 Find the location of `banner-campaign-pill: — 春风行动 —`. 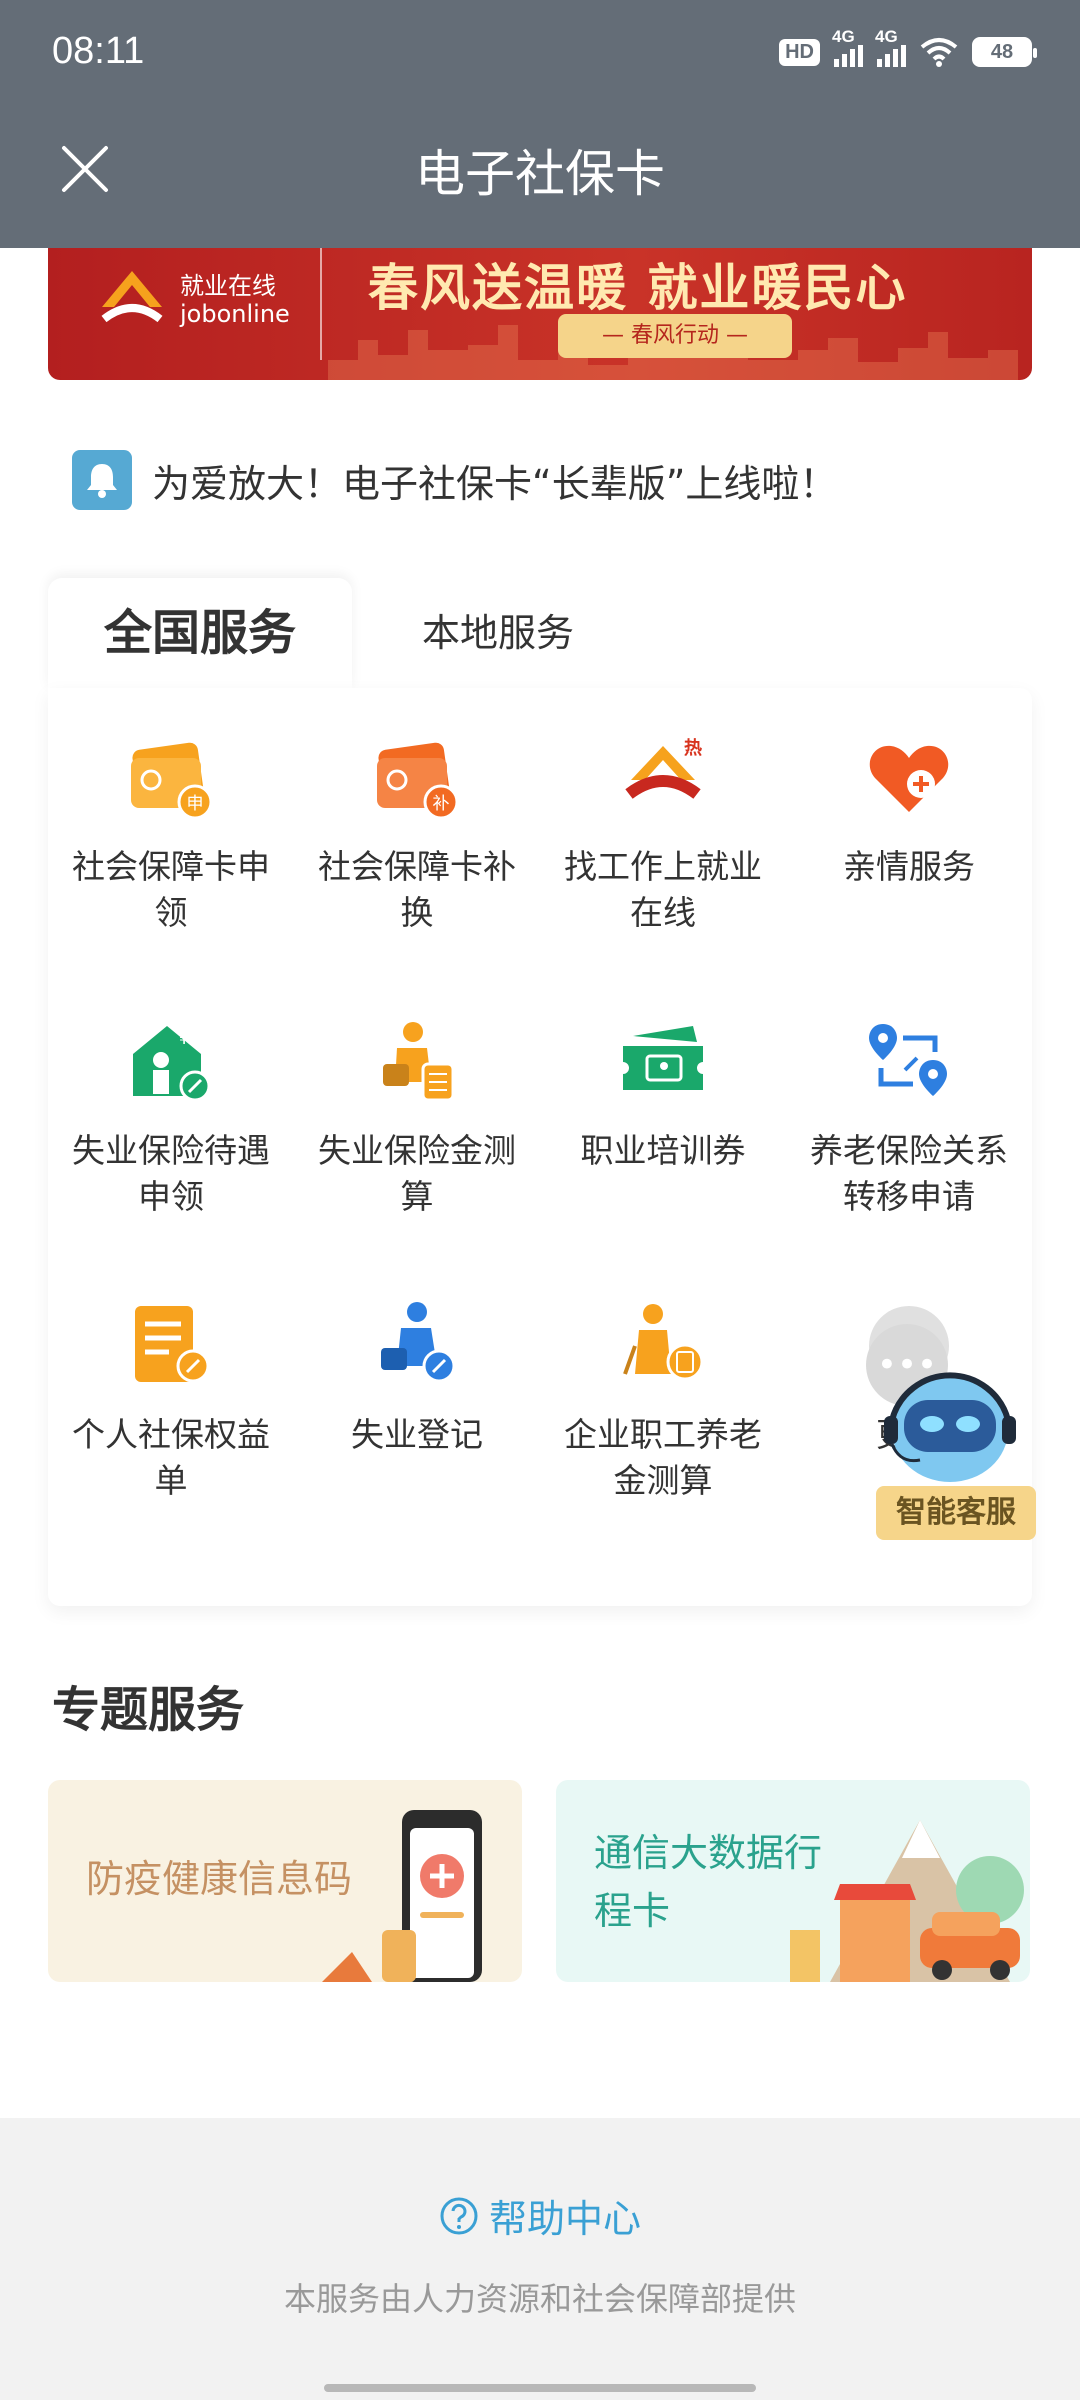

banner-campaign-pill: — 春风行动 — is located at coordinates (675, 336).